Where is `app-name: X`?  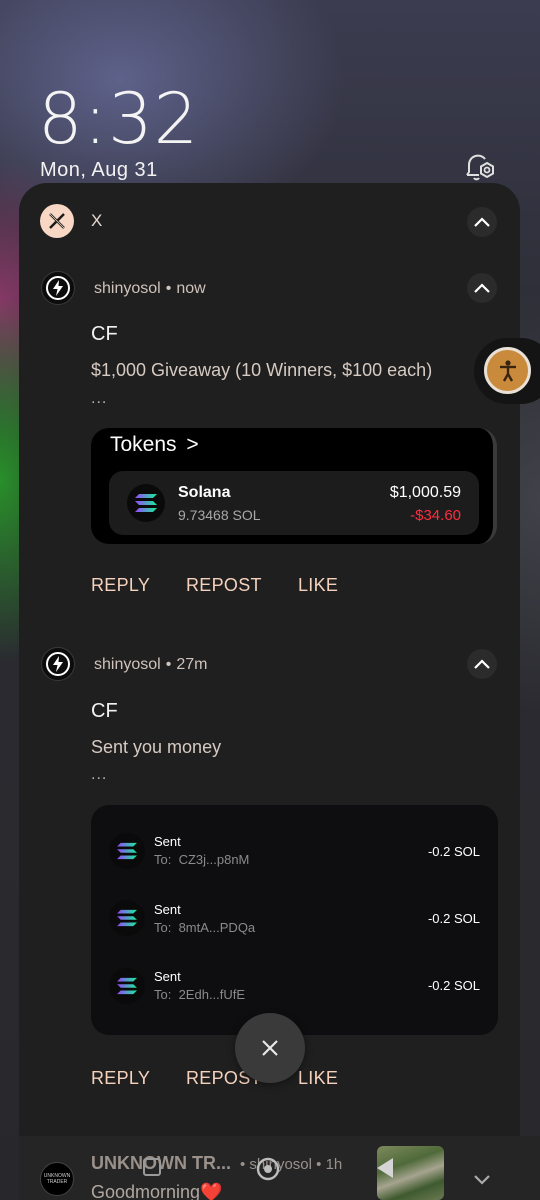 app-name: X is located at coordinates (97, 220).